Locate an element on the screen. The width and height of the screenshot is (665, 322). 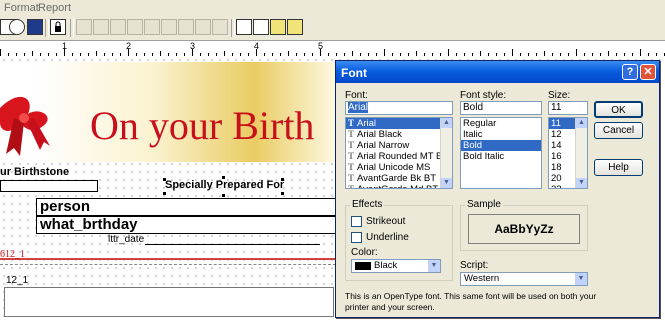
font-style-list-item: Bold Italic is located at coordinates (501, 156).